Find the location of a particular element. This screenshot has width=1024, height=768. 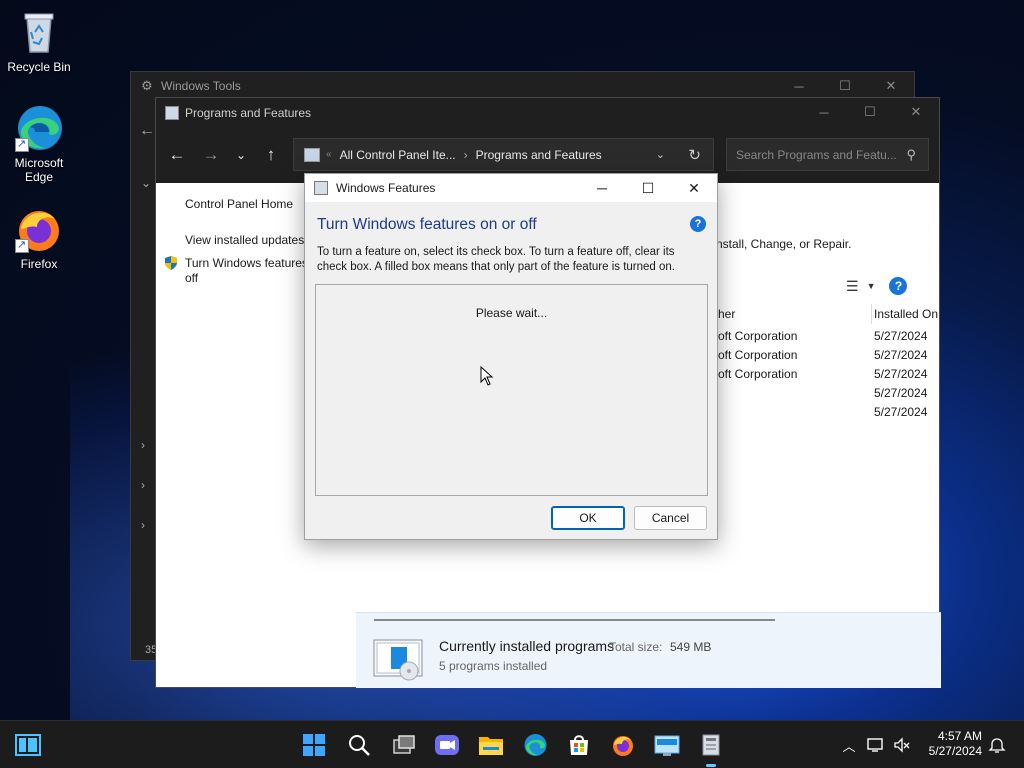

search-input: Search Programs and Featu... ⚲ is located at coordinates (827, 154).